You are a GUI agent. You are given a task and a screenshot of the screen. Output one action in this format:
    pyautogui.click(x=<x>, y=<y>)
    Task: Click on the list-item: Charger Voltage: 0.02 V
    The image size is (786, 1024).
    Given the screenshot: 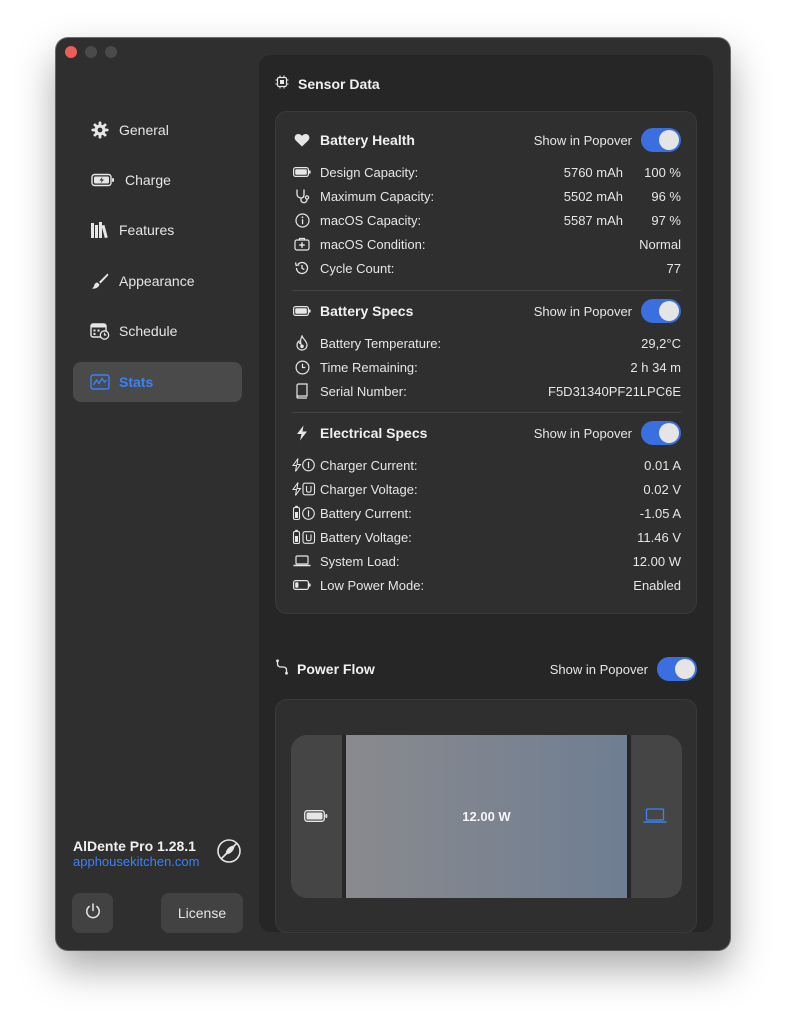 What is the action you would take?
    pyautogui.click(x=486, y=489)
    